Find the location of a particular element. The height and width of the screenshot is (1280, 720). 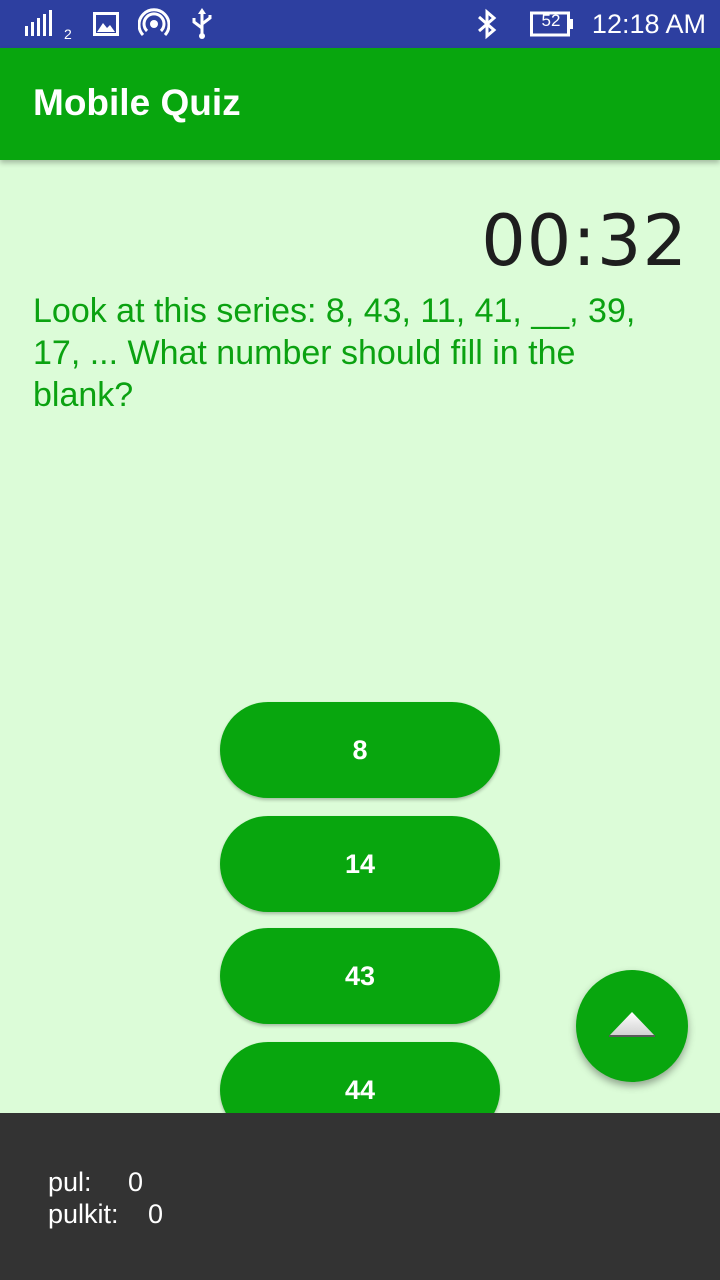

signal-icon is located at coordinates (42, 24).